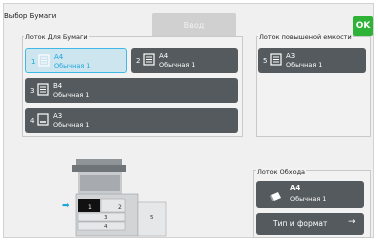  I want to click on bypass-tray-icon, so click(275, 196).